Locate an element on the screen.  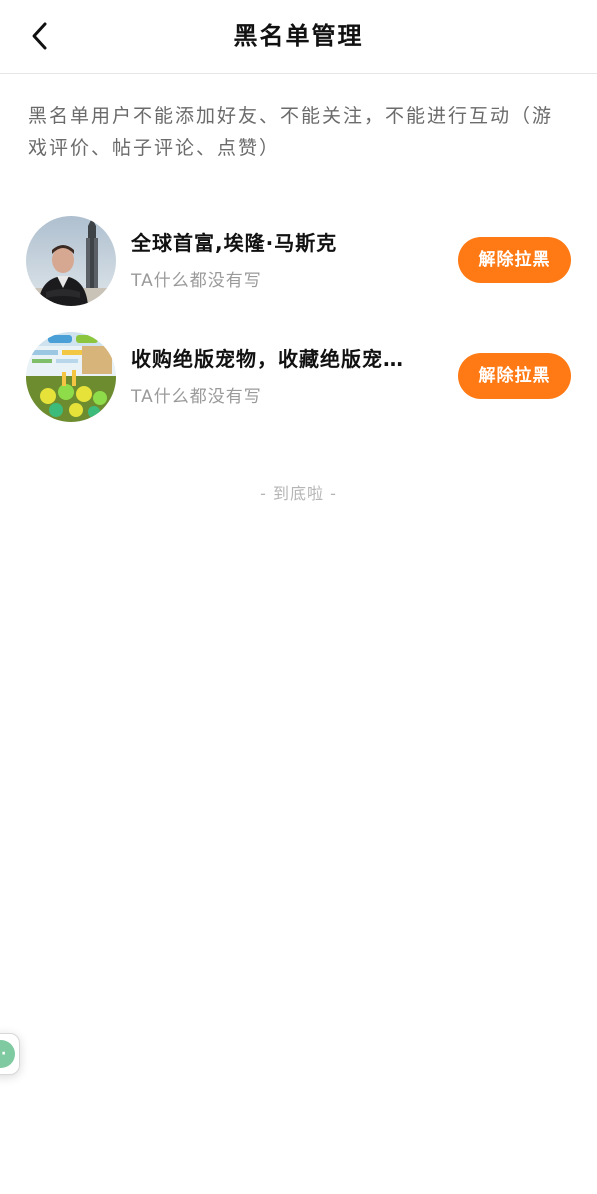
more-dots-icon: ·· is located at coordinates (7, 1054).